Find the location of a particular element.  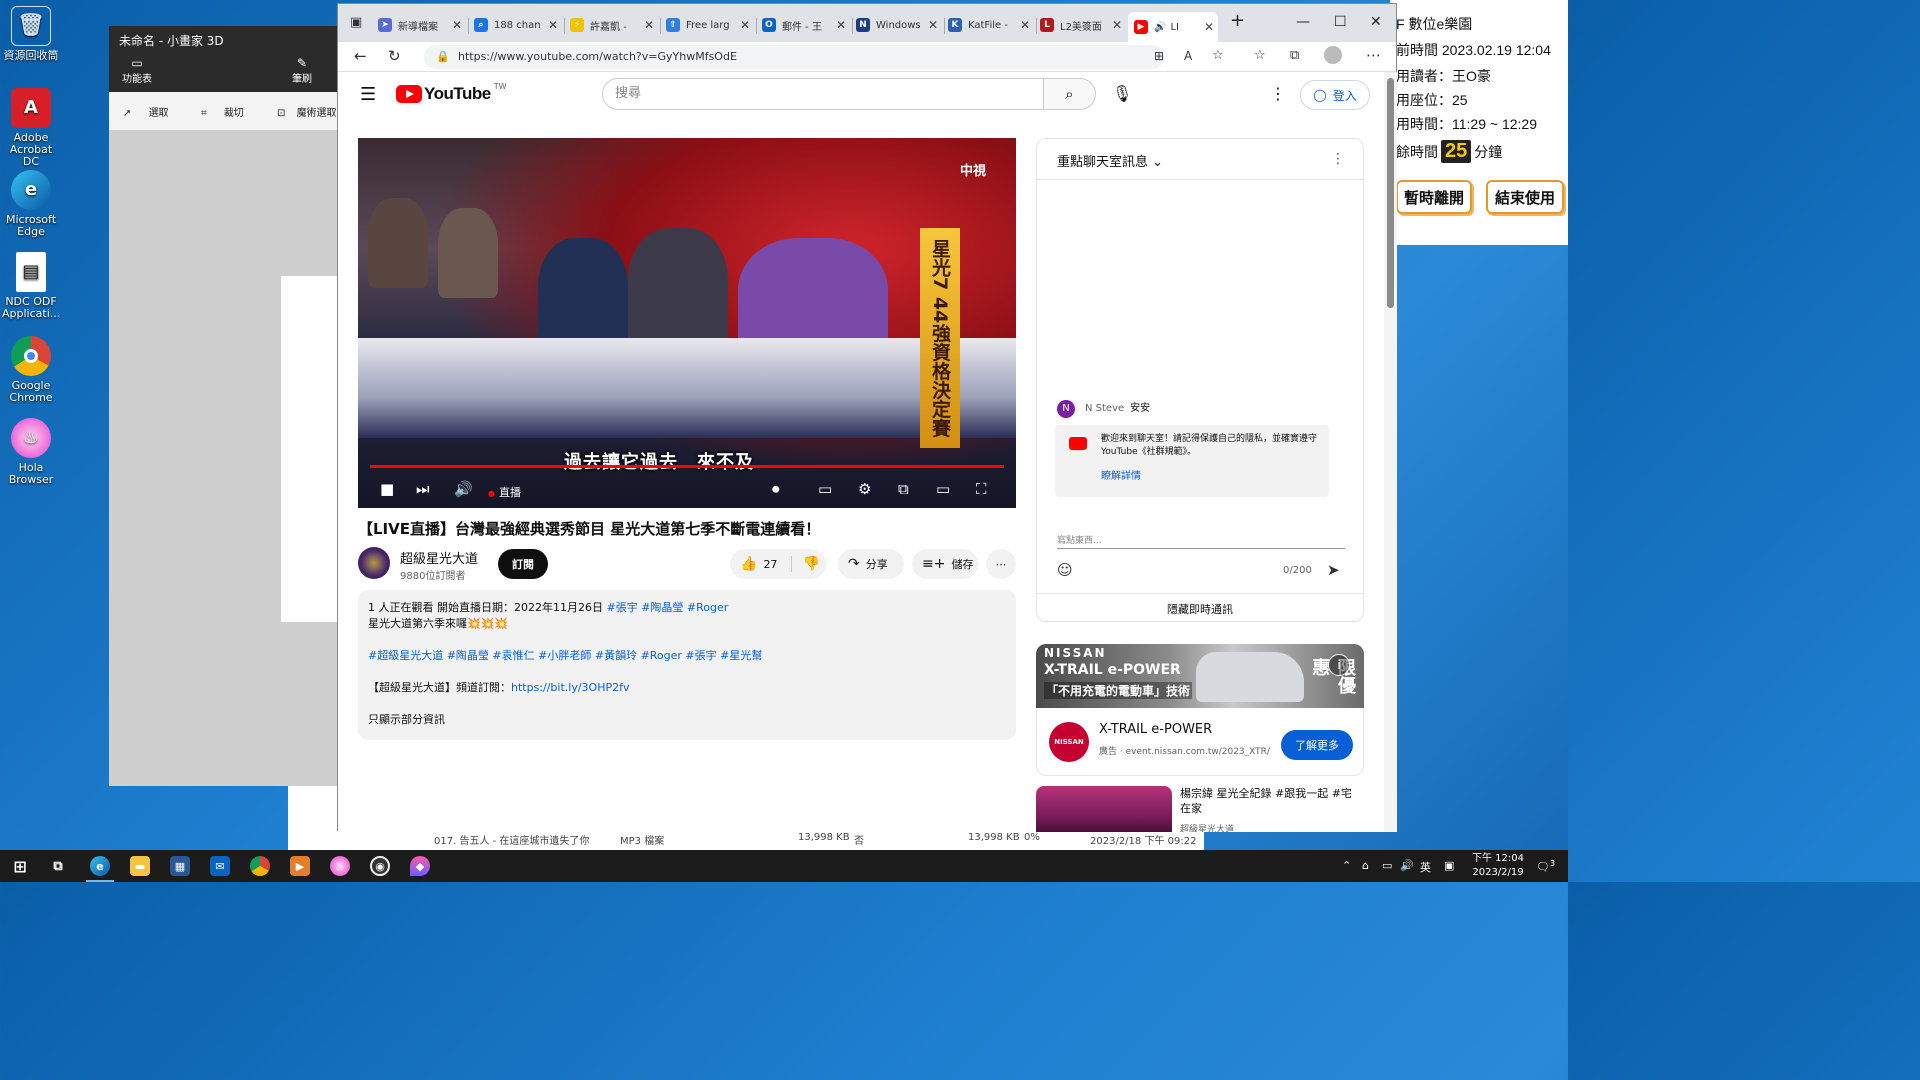

show-less-button: 只顯示部分資訊 is located at coordinates (687, 720).